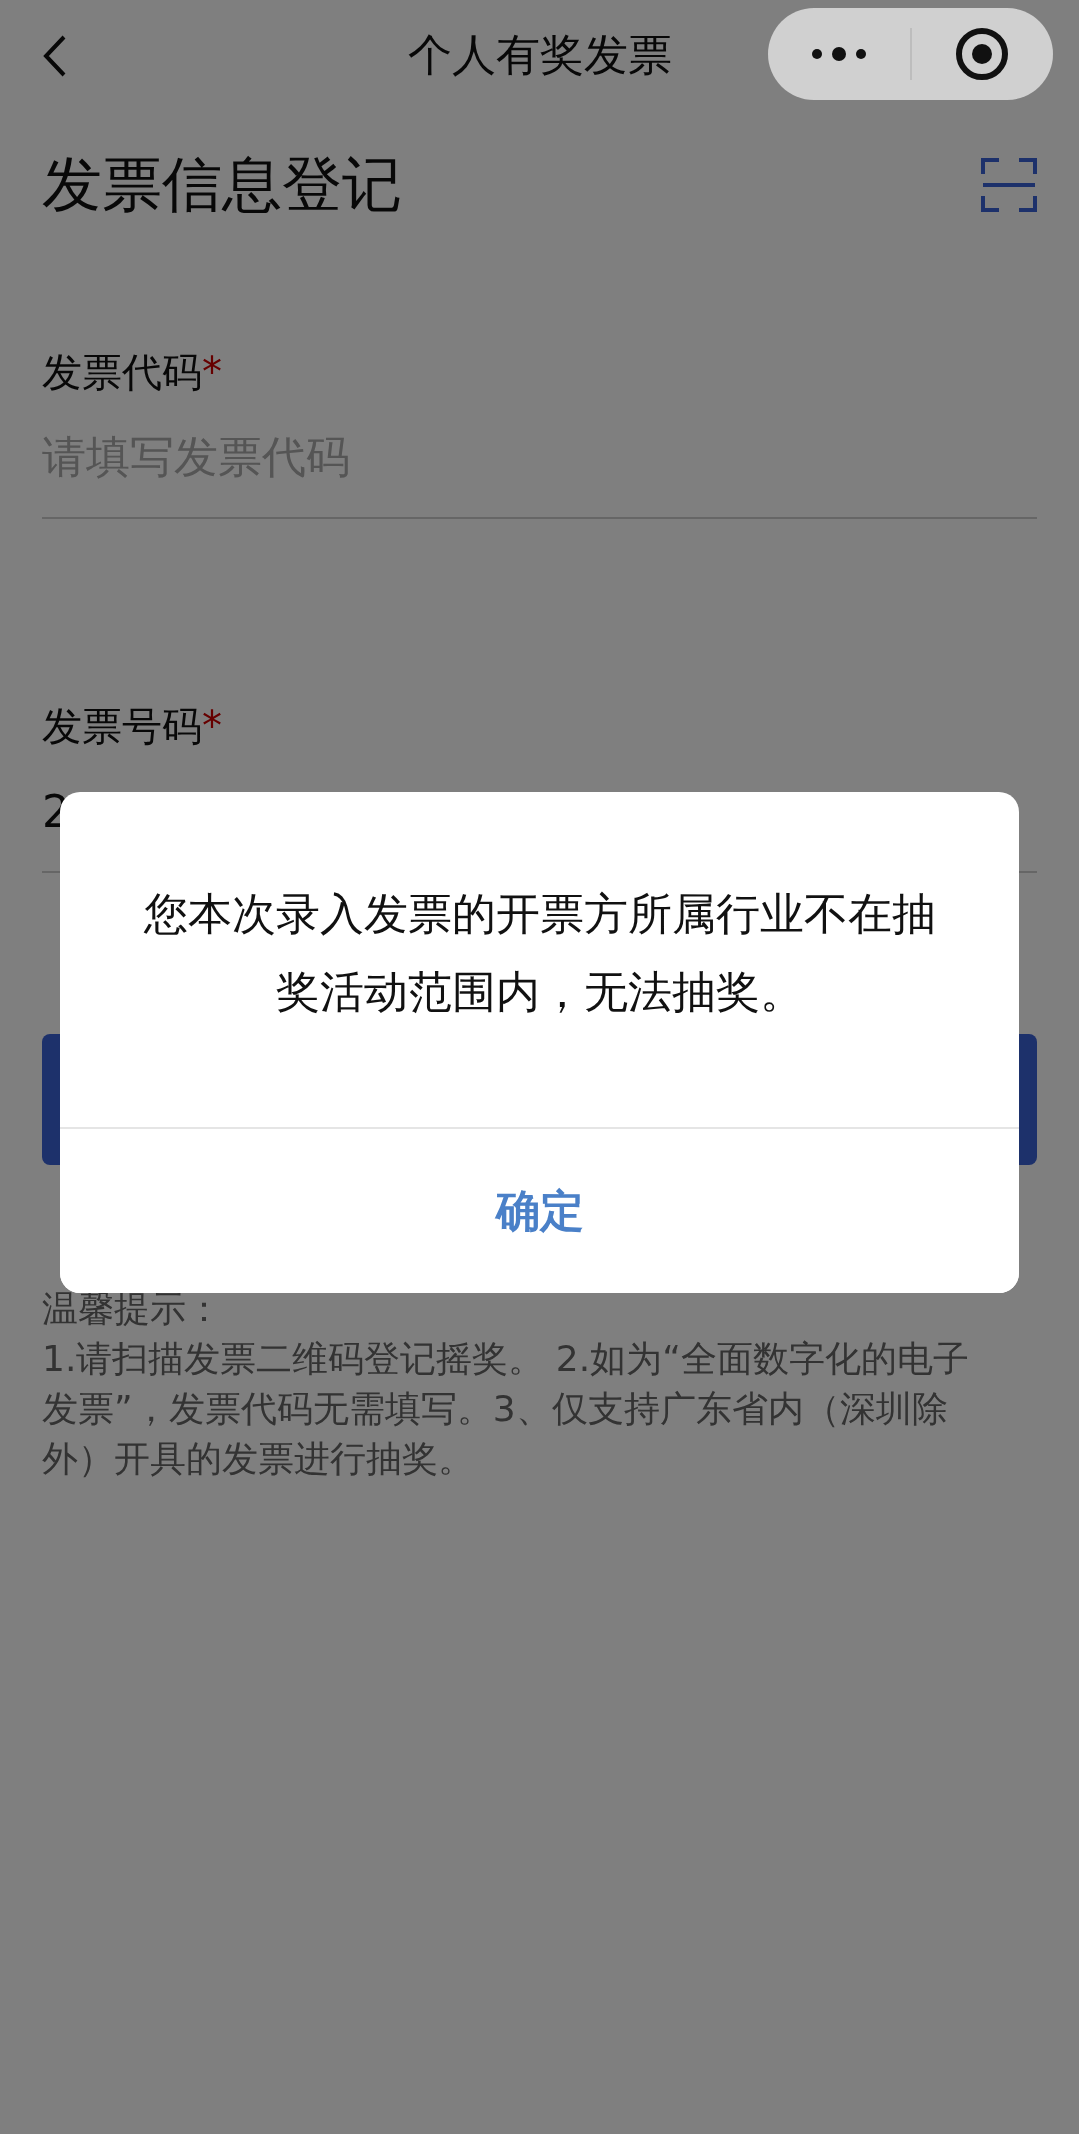  What do you see at coordinates (132, 372) in the screenshot?
I see `field-label: 发票代码*` at bounding box center [132, 372].